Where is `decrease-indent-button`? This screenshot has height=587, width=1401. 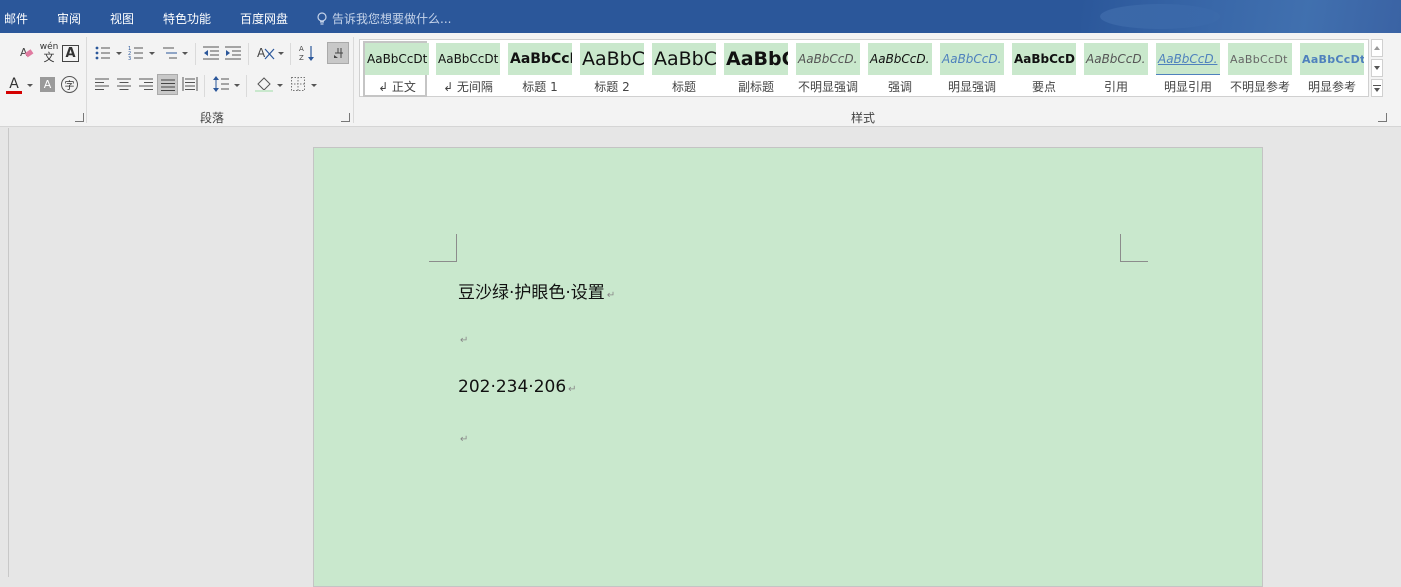 decrease-indent-button is located at coordinates (211, 53).